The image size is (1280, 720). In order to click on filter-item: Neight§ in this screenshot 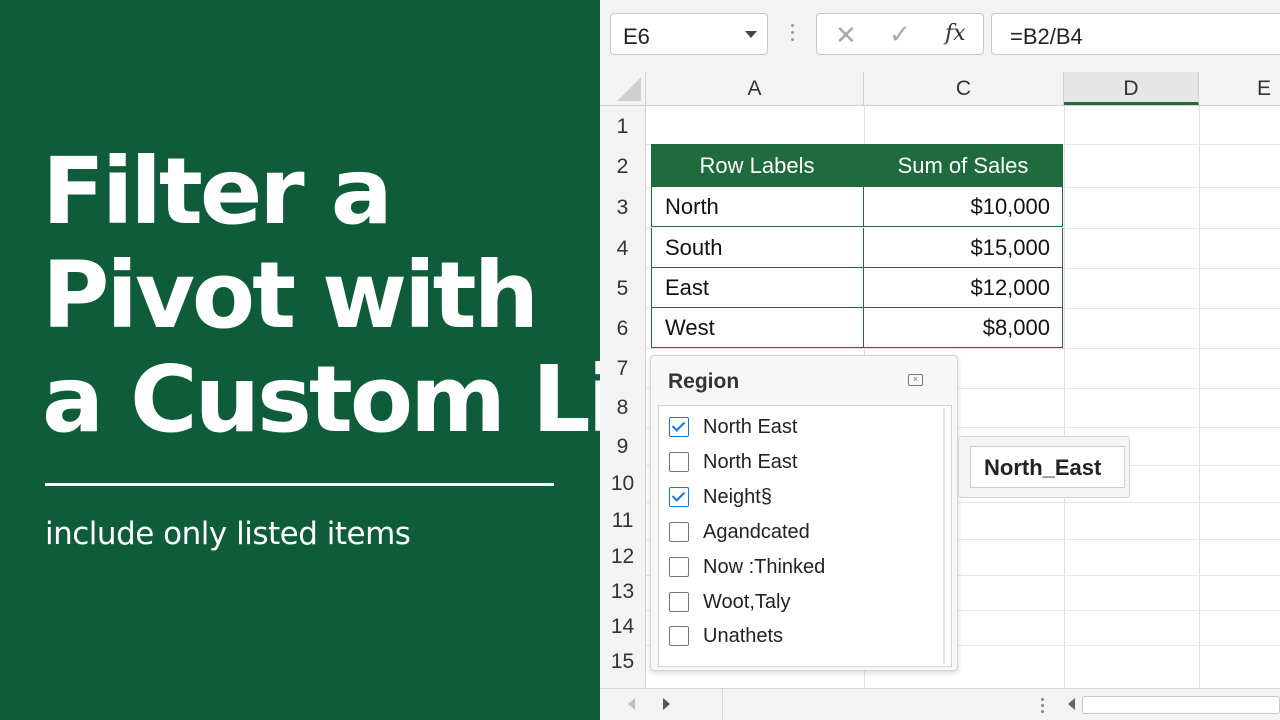, I will do `click(799, 499)`.